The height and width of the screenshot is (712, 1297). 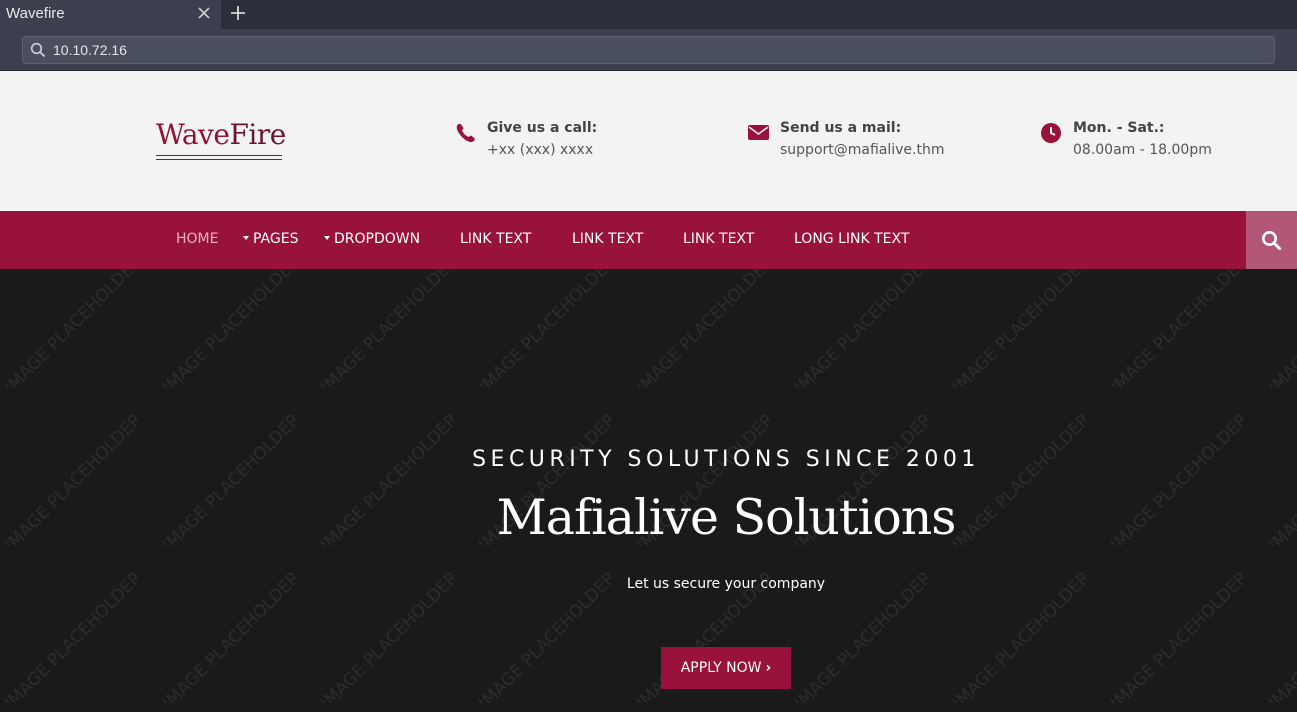 I want to click on contact-mail-value: support@mafialive.thm, so click(x=862, y=150).